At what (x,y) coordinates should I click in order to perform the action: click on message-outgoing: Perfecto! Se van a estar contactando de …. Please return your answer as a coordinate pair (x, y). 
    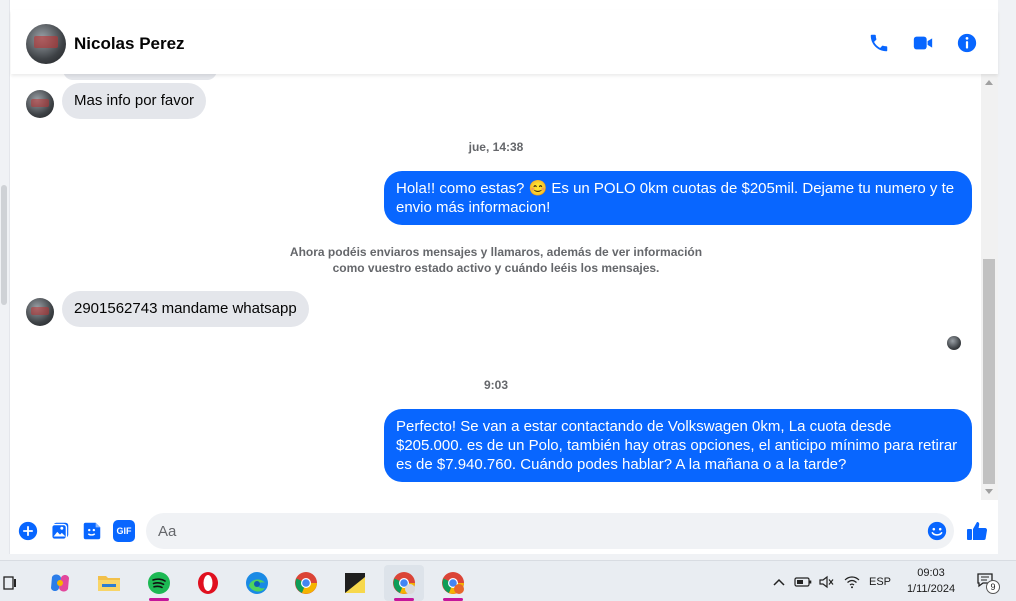
    Looking at the image, I should click on (678, 445).